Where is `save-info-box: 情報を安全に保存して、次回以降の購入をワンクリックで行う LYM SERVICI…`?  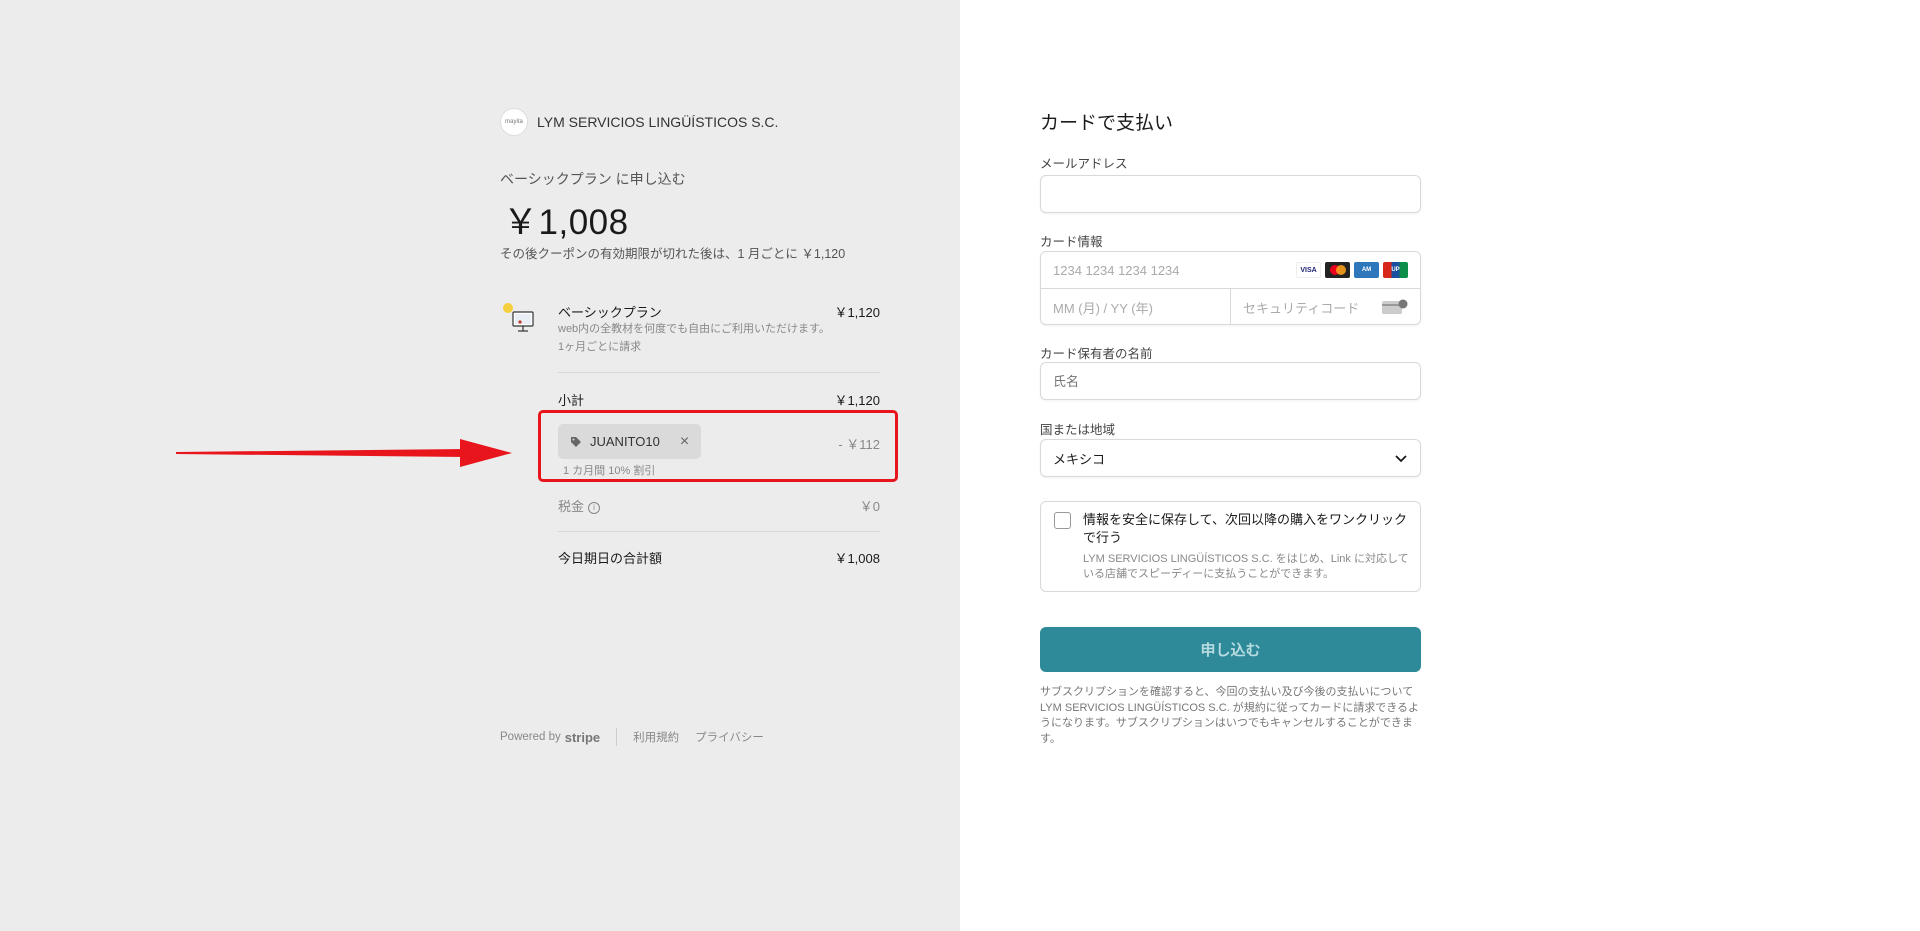
save-info-box: 情報を安全に保存して、次回以降の購入をワンクリックで行う LYM SERVICI… is located at coordinates (1230, 546).